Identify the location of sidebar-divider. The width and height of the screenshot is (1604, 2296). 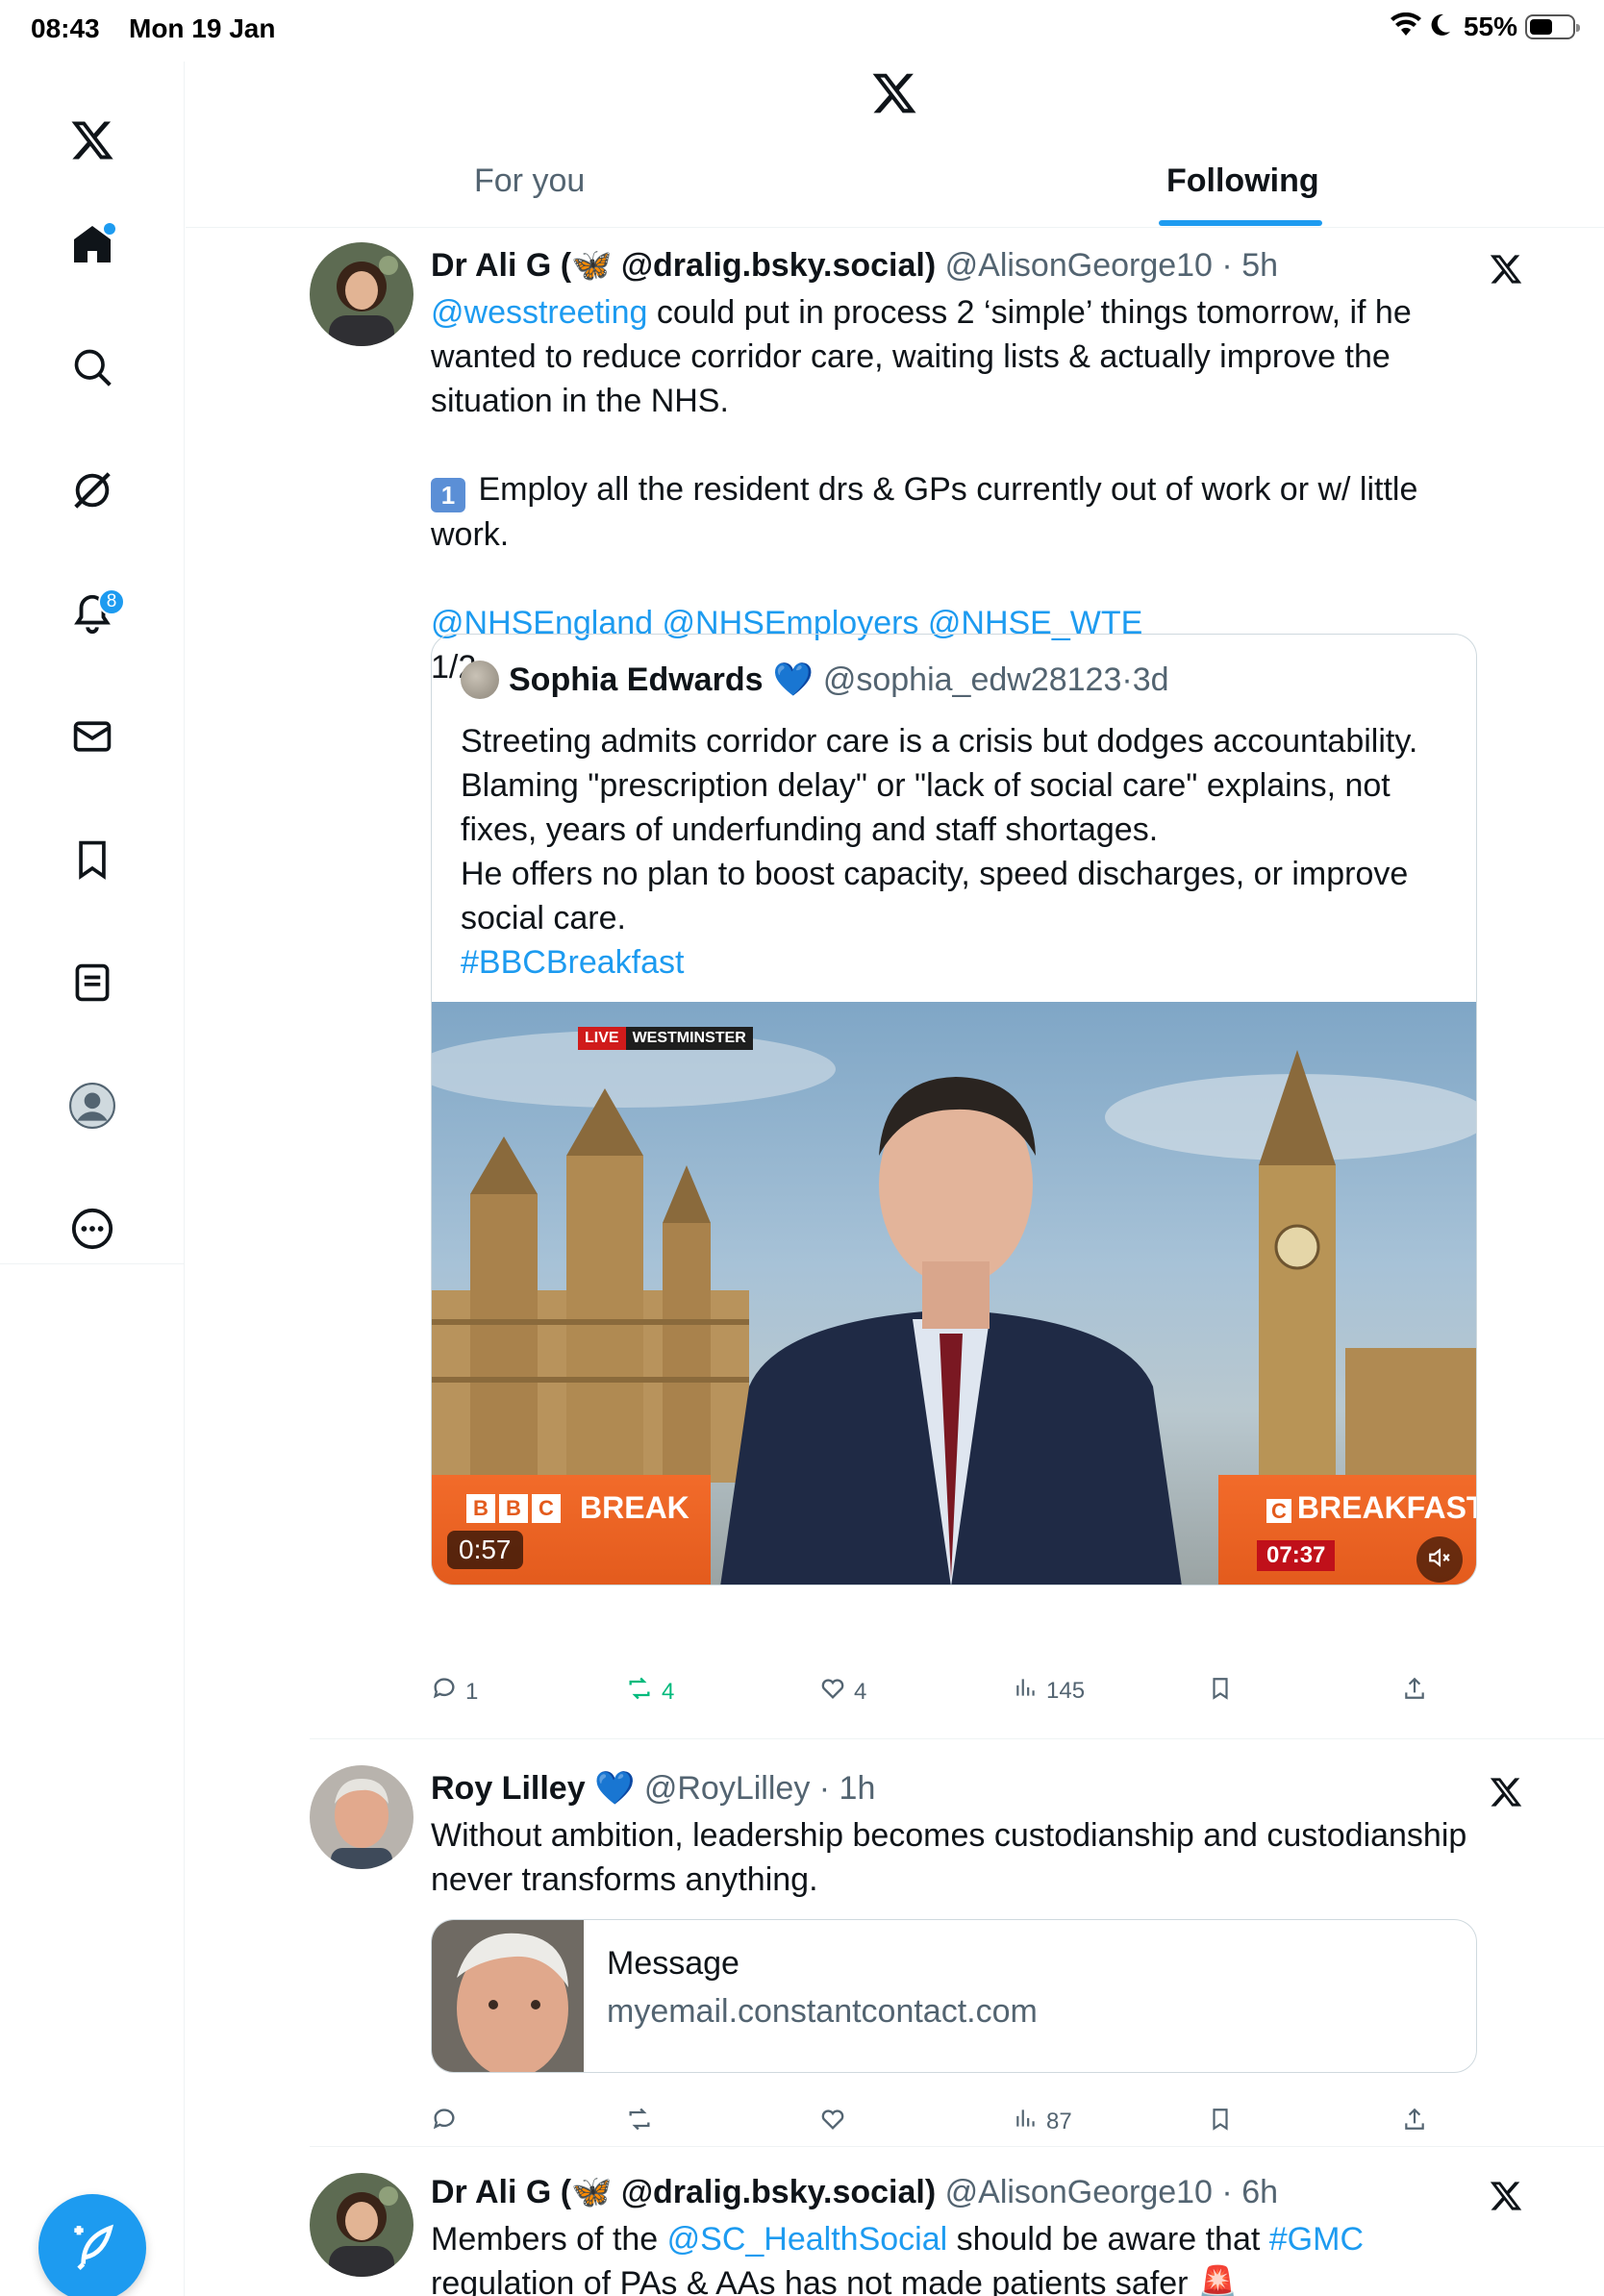
(92, 1263).